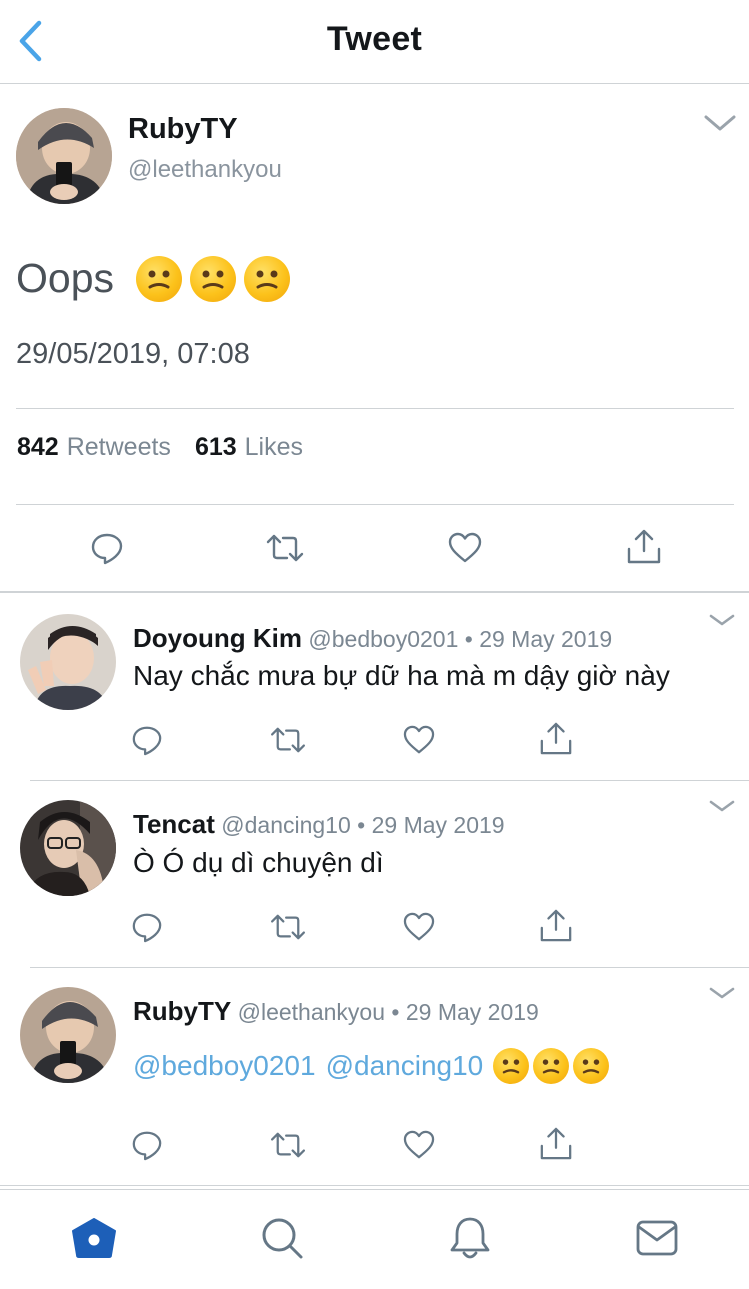 Image resolution: width=749 pixels, height=1289 pixels. I want to click on divider, so click(375, 408).